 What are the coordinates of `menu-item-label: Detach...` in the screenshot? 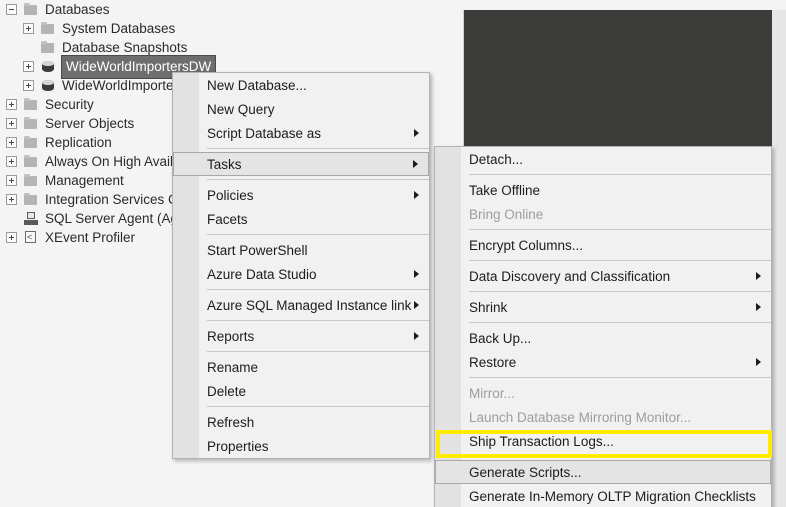 It's located at (496, 159).